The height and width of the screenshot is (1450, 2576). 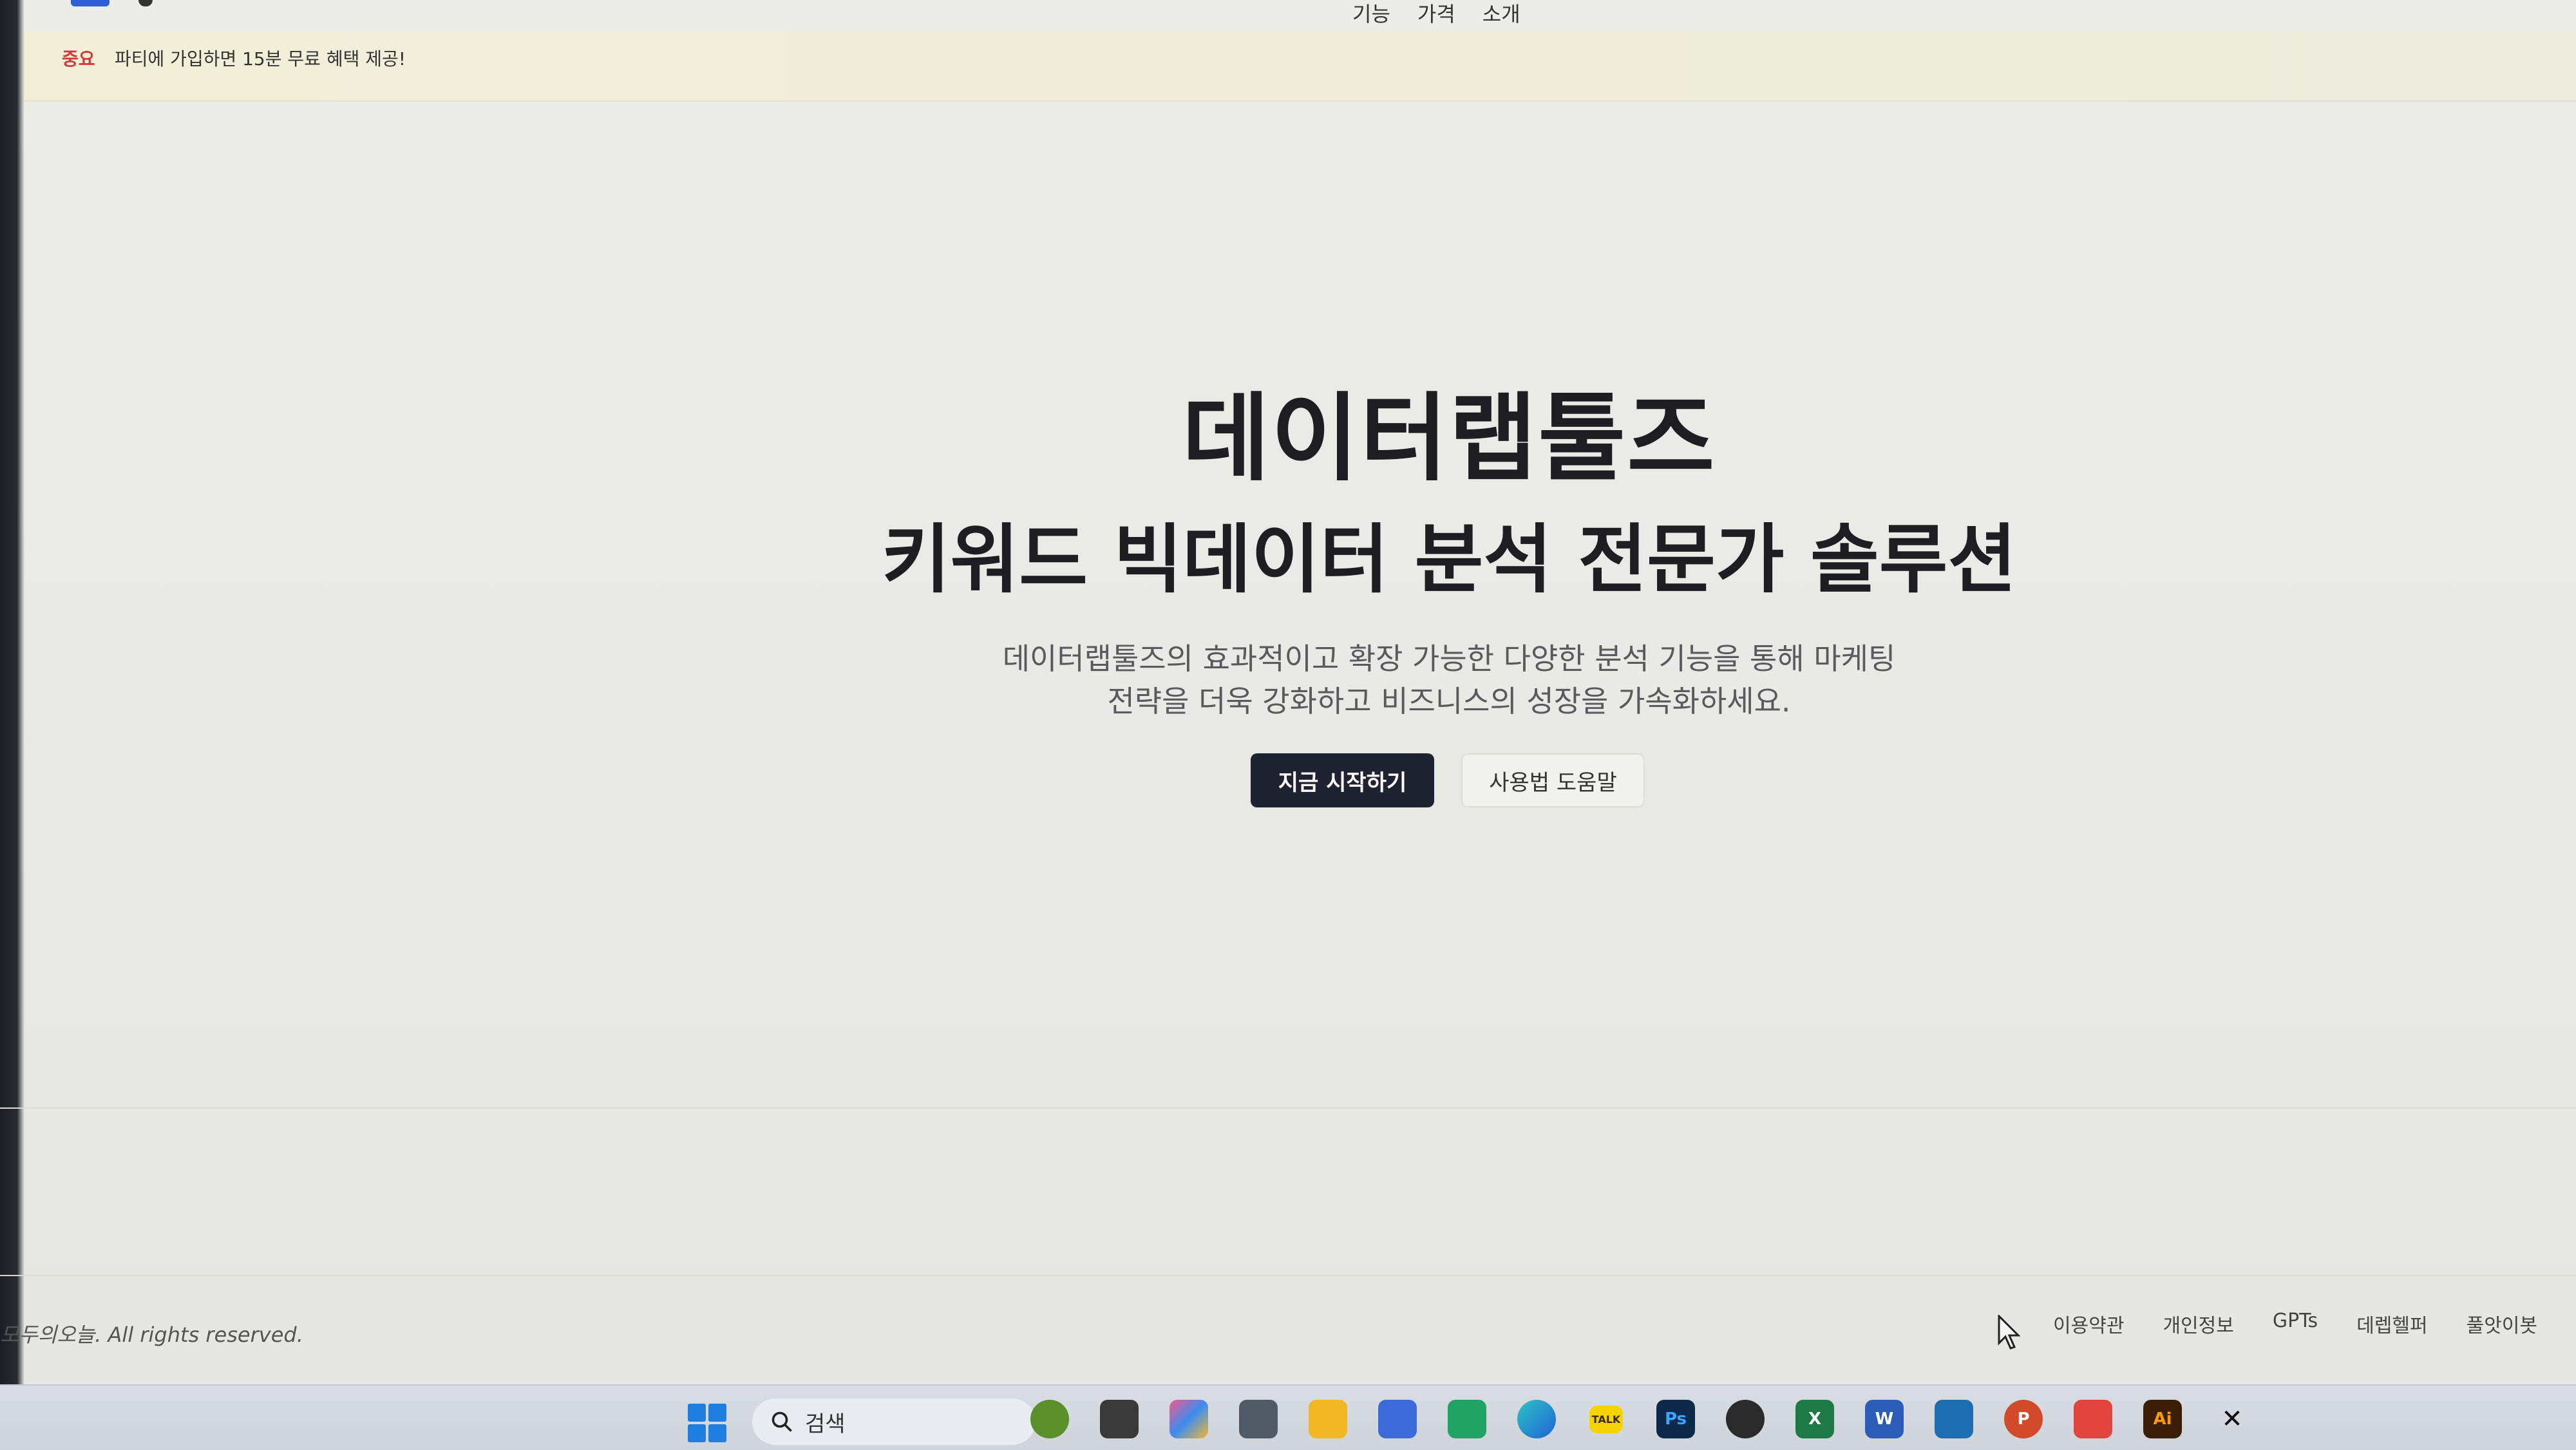 I want to click on footer-link-gpts: GPTs, so click(x=2295, y=1324).